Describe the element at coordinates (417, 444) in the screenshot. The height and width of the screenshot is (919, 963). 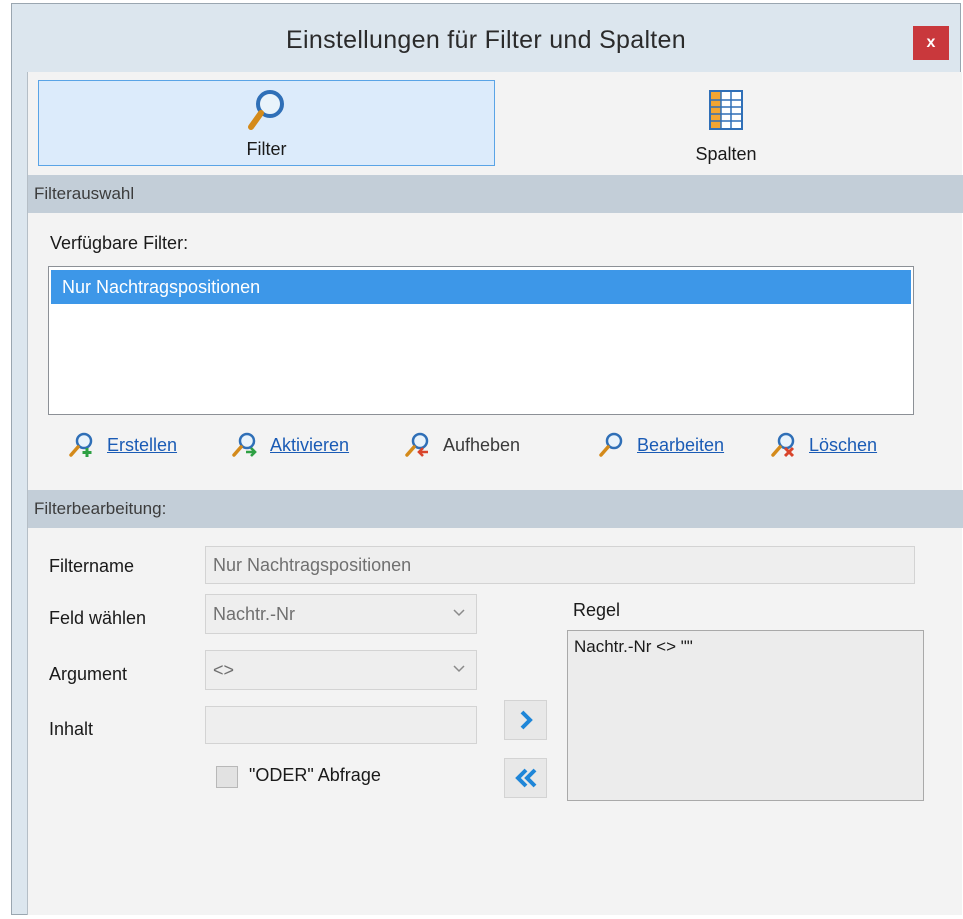
I see `filter-remove-icon` at that location.